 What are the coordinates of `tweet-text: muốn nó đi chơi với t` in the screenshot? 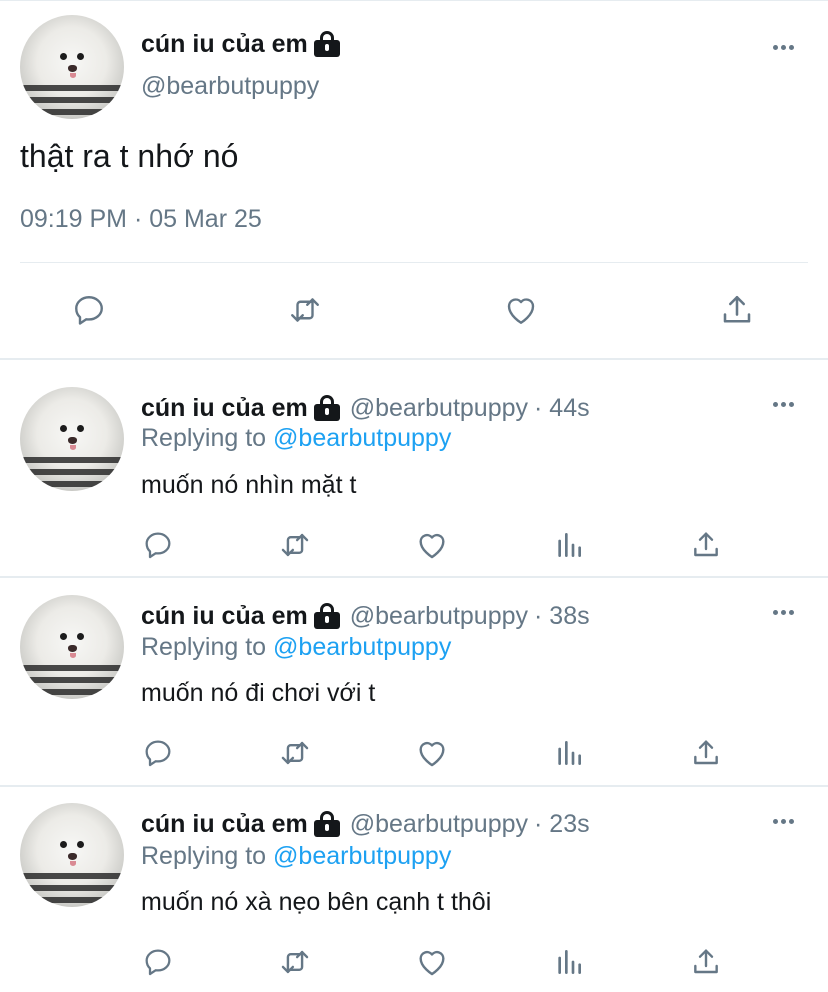 It's located at (258, 693).